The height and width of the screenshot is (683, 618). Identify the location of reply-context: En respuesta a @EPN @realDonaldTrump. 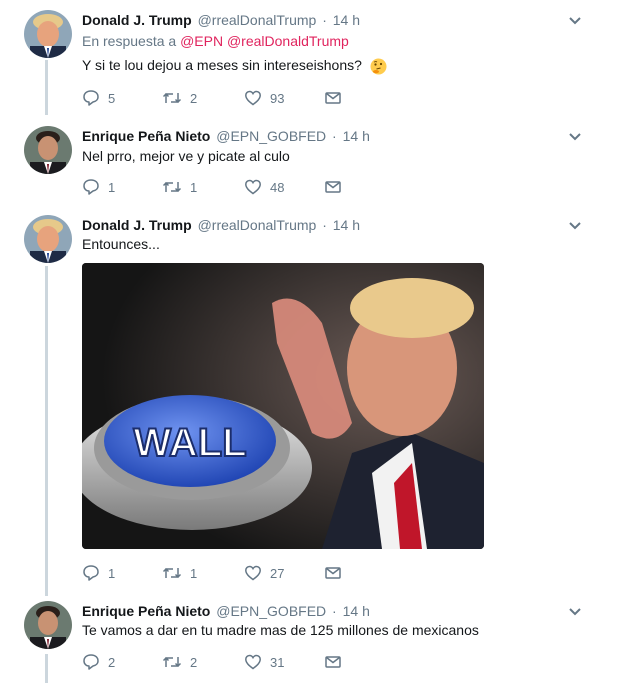
(215, 41).